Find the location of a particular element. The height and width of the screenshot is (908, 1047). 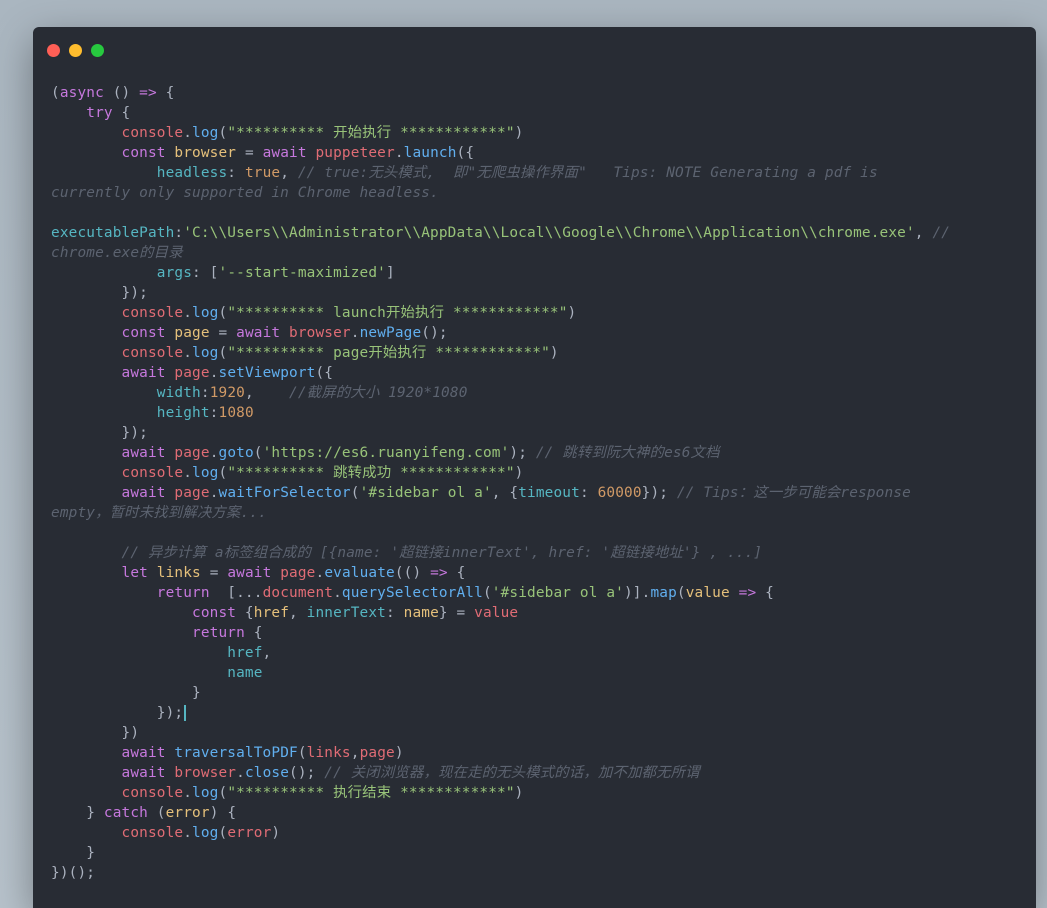

code-token-property: width is located at coordinates (178, 393).